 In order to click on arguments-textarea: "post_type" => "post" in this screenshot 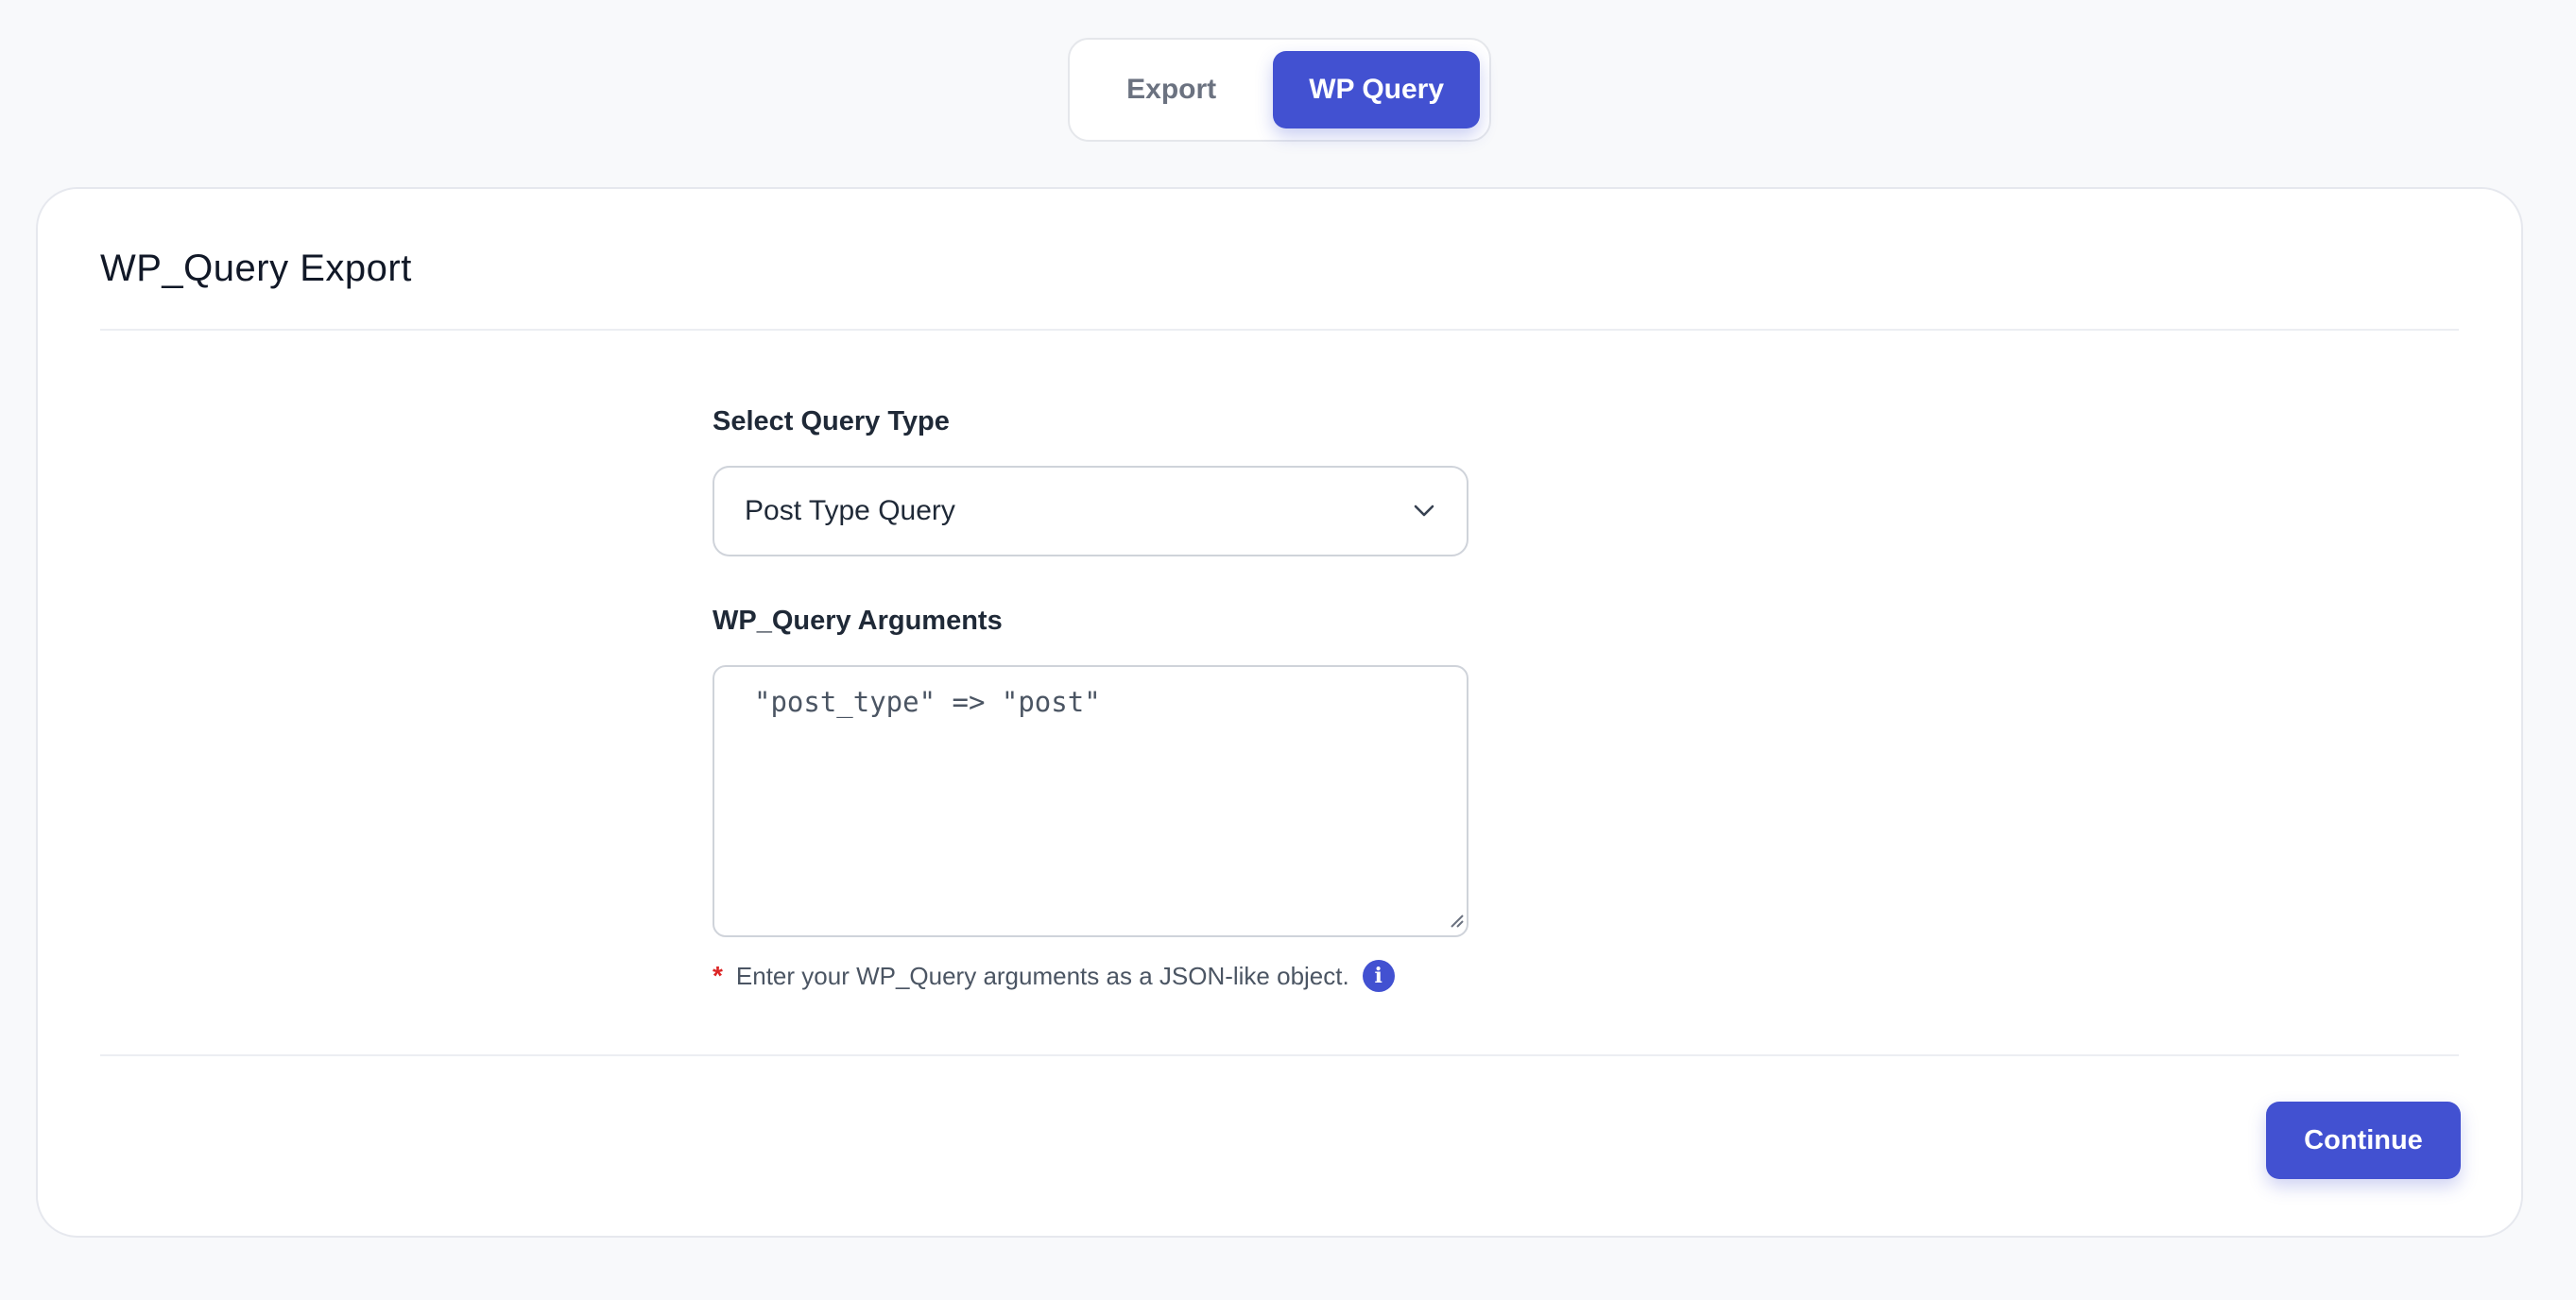, I will do `click(1090, 801)`.